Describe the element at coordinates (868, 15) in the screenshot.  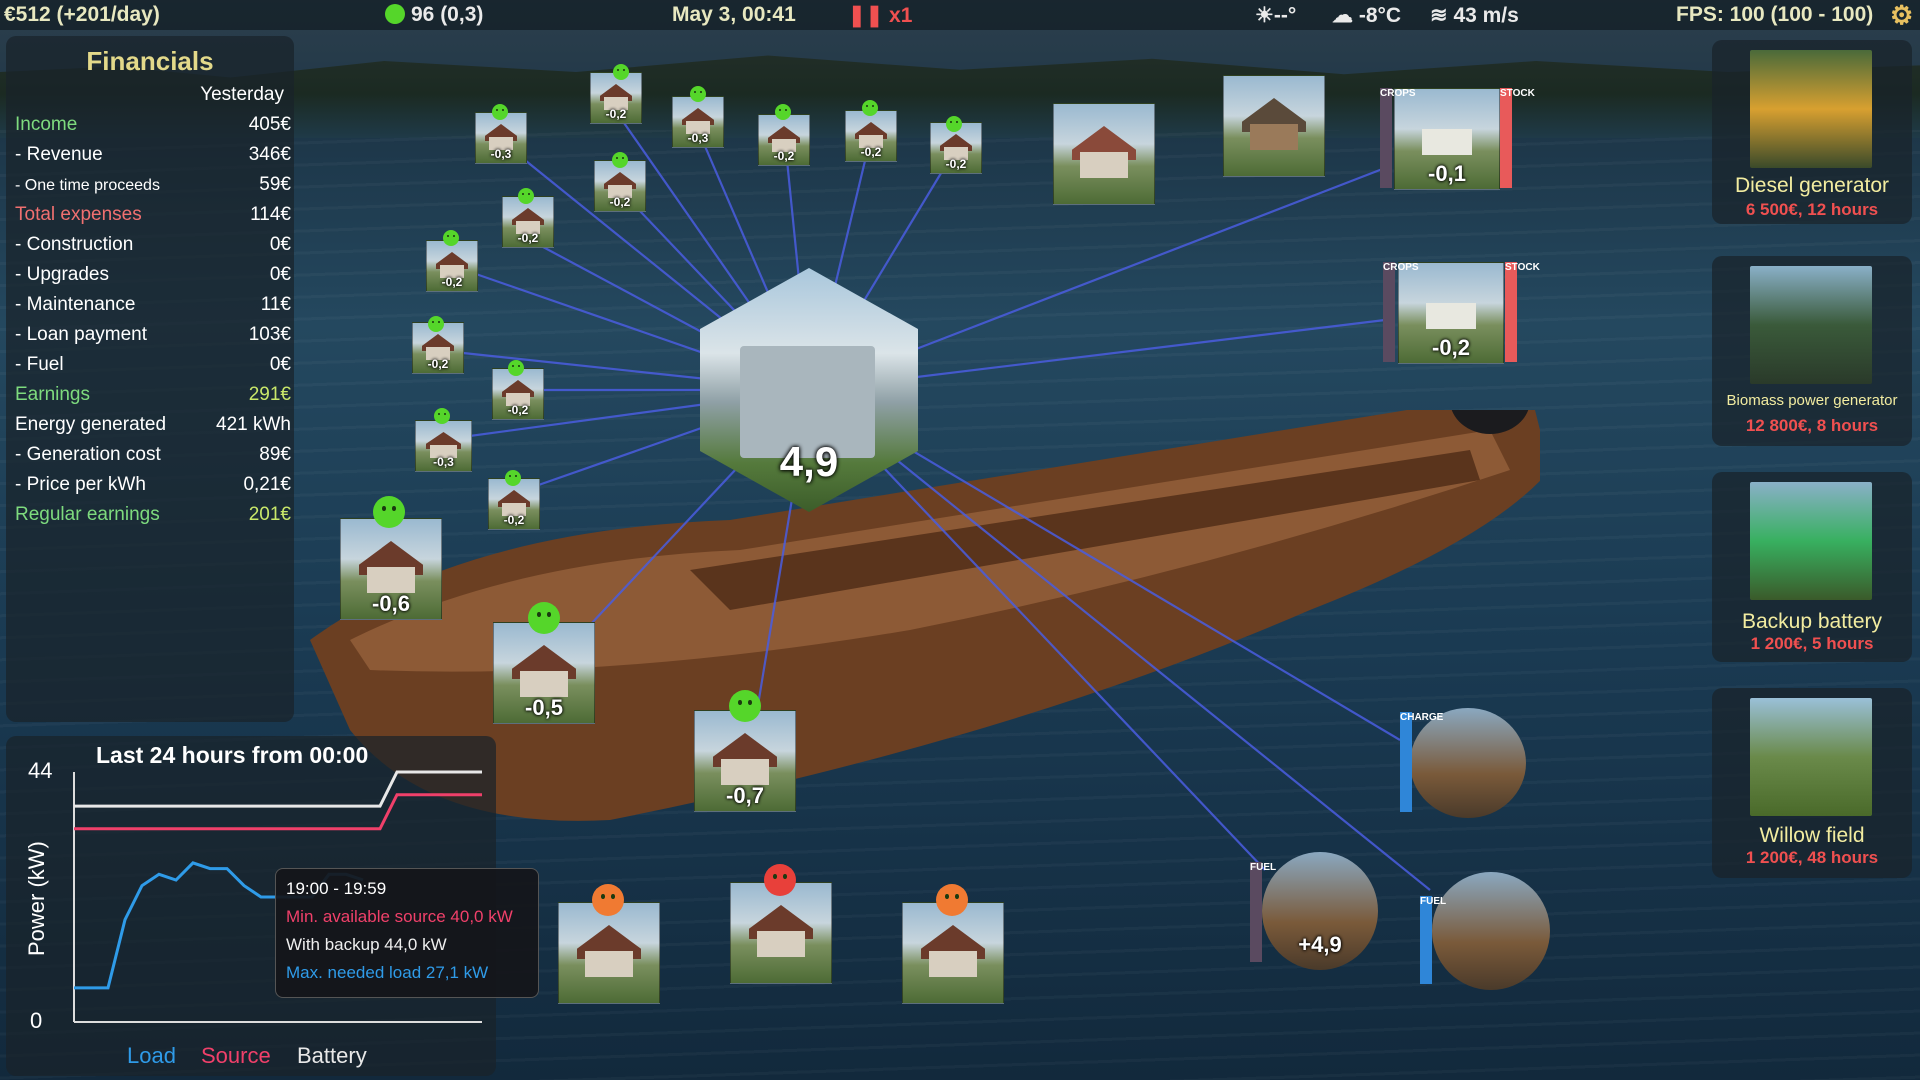
I see `pause-icon: ❚❚` at that location.